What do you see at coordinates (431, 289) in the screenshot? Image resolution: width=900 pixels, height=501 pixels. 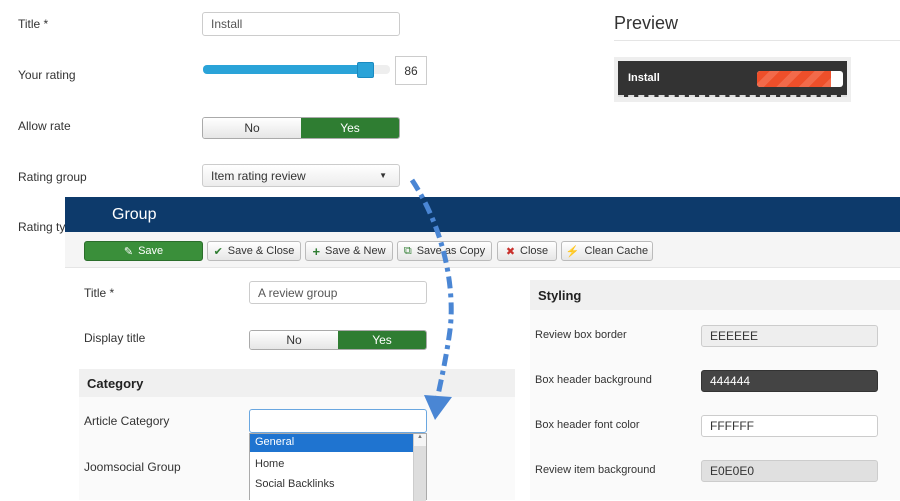 I see `arrow-path` at bounding box center [431, 289].